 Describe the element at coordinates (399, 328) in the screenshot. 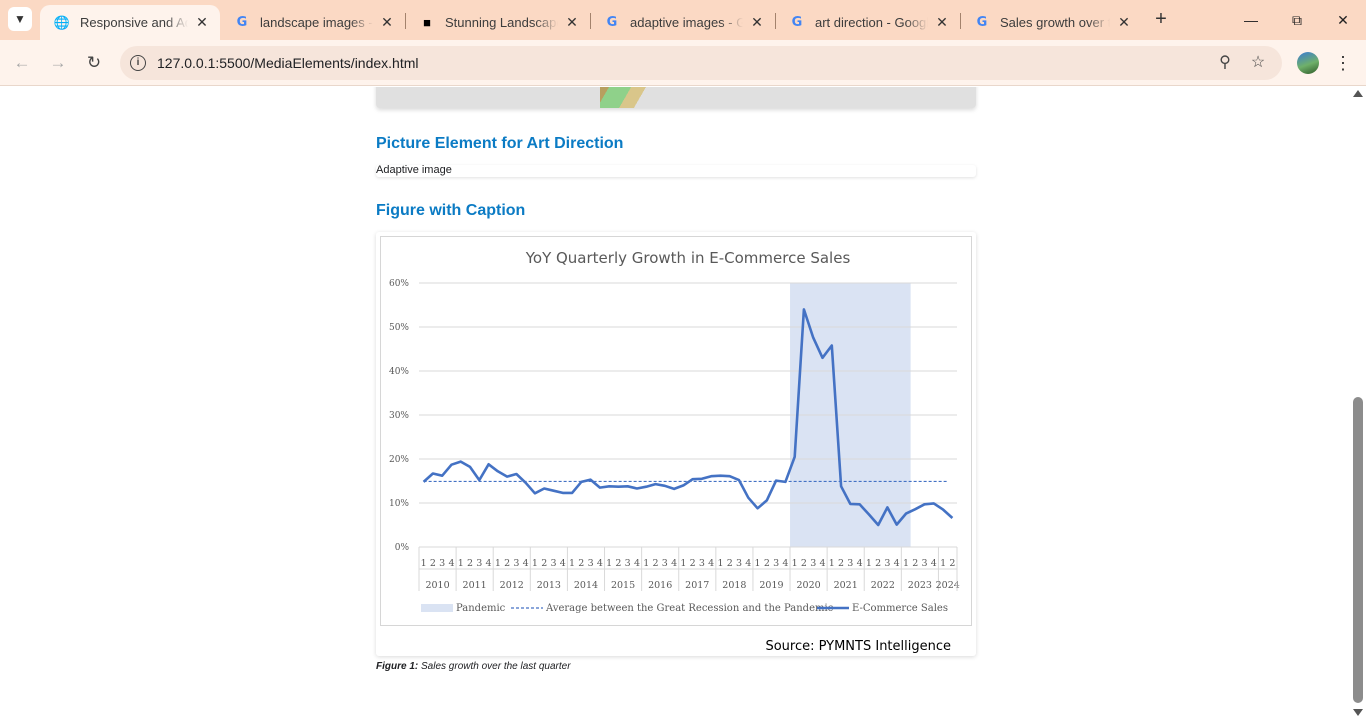

I see `y-tick-label: 50%` at that location.